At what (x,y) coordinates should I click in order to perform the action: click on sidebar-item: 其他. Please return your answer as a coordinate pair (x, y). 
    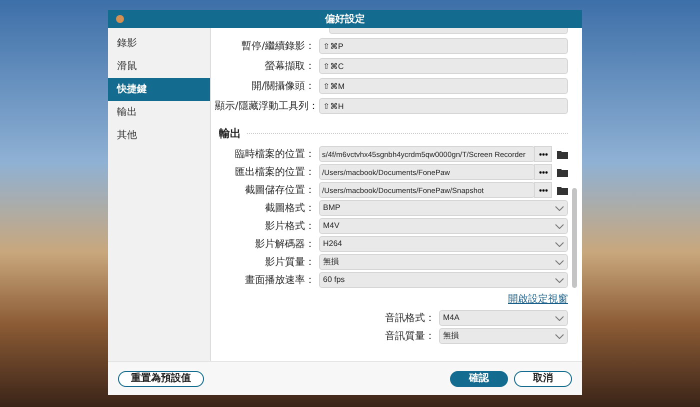
    Looking at the image, I should click on (159, 135).